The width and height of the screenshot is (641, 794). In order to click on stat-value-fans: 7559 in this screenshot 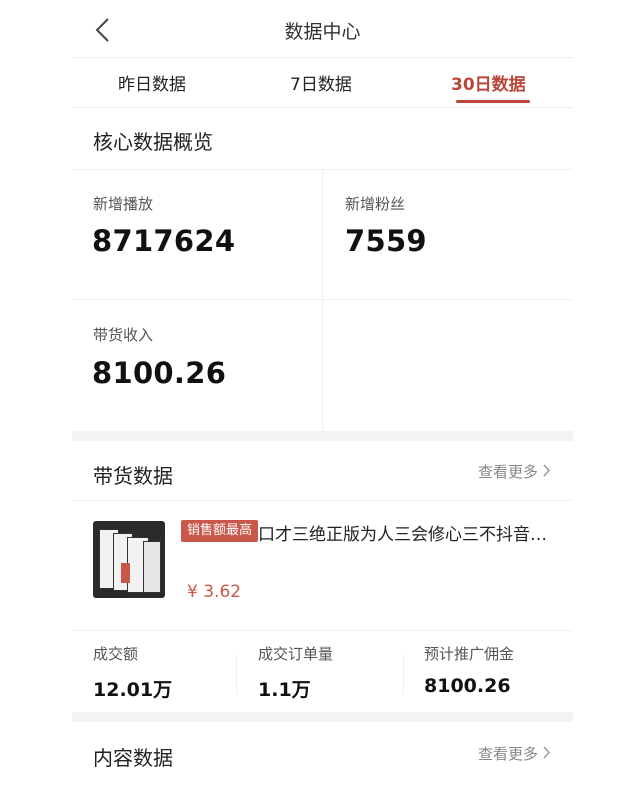, I will do `click(386, 241)`.